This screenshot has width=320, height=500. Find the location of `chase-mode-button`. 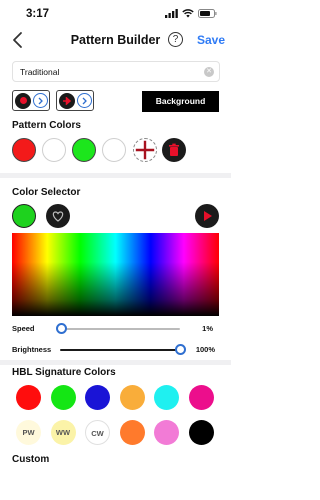

chase-mode-button is located at coordinates (75, 100).